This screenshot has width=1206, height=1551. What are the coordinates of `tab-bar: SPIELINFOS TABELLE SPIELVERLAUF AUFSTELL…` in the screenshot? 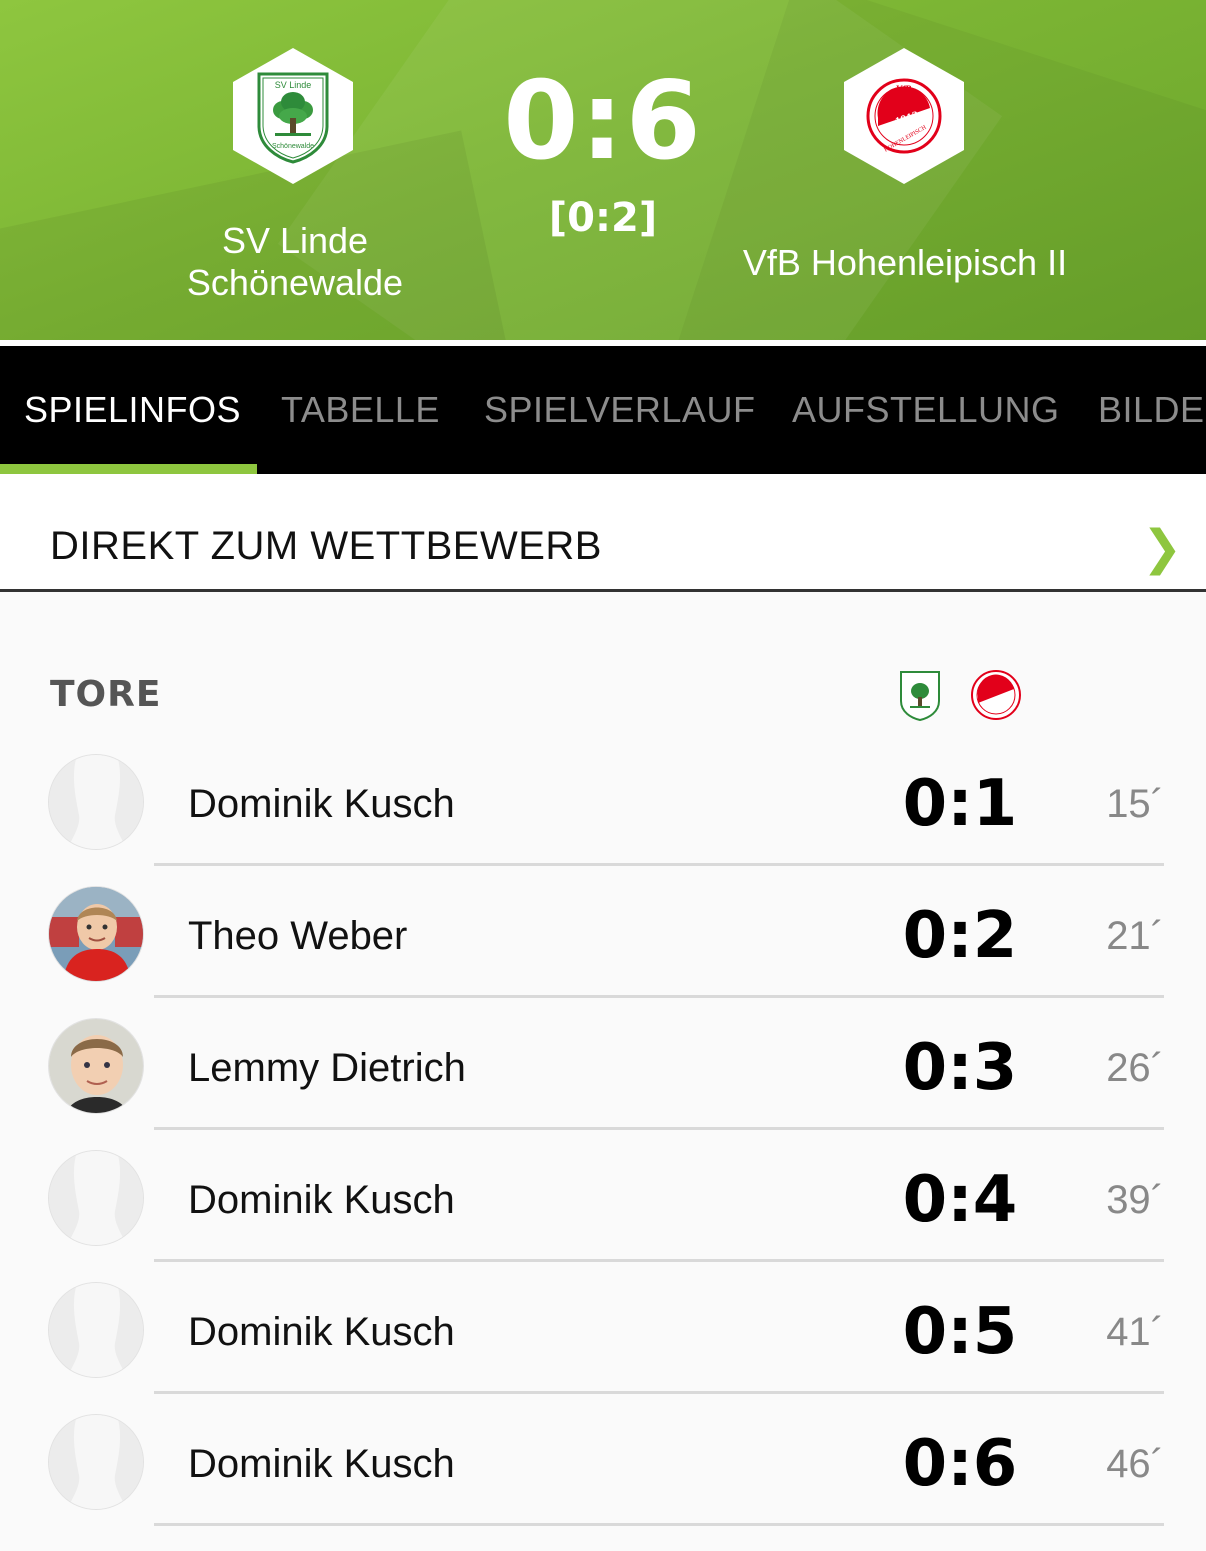 It's located at (603, 410).